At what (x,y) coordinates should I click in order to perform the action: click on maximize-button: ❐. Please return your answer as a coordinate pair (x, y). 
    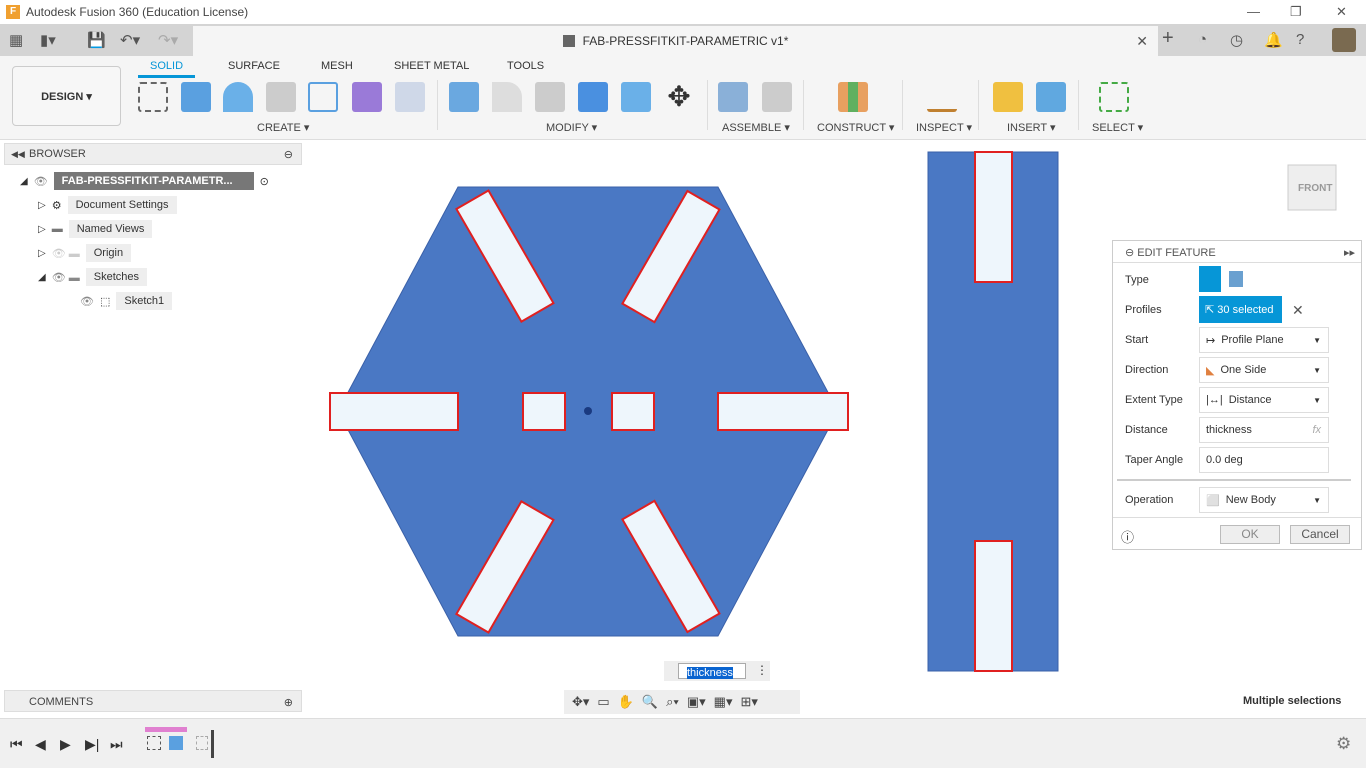
    Looking at the image, I should click on (1296, 12).